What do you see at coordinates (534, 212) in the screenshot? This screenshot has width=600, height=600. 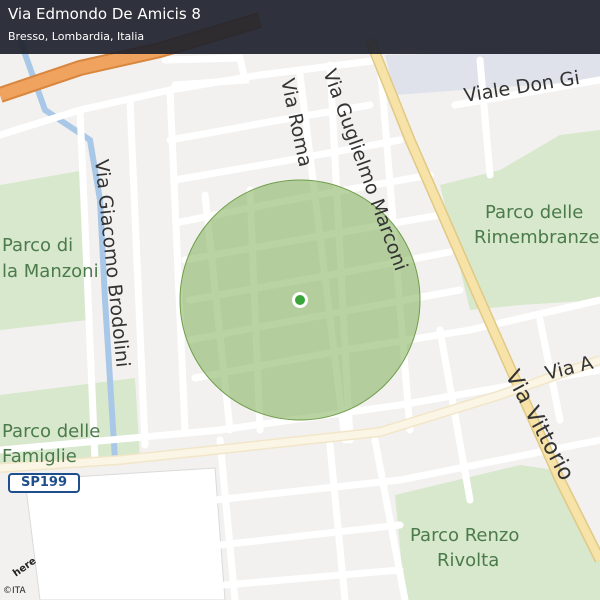 I see `label-park-rimembranze-1: Parco delle` at bounding box center [534, 212].